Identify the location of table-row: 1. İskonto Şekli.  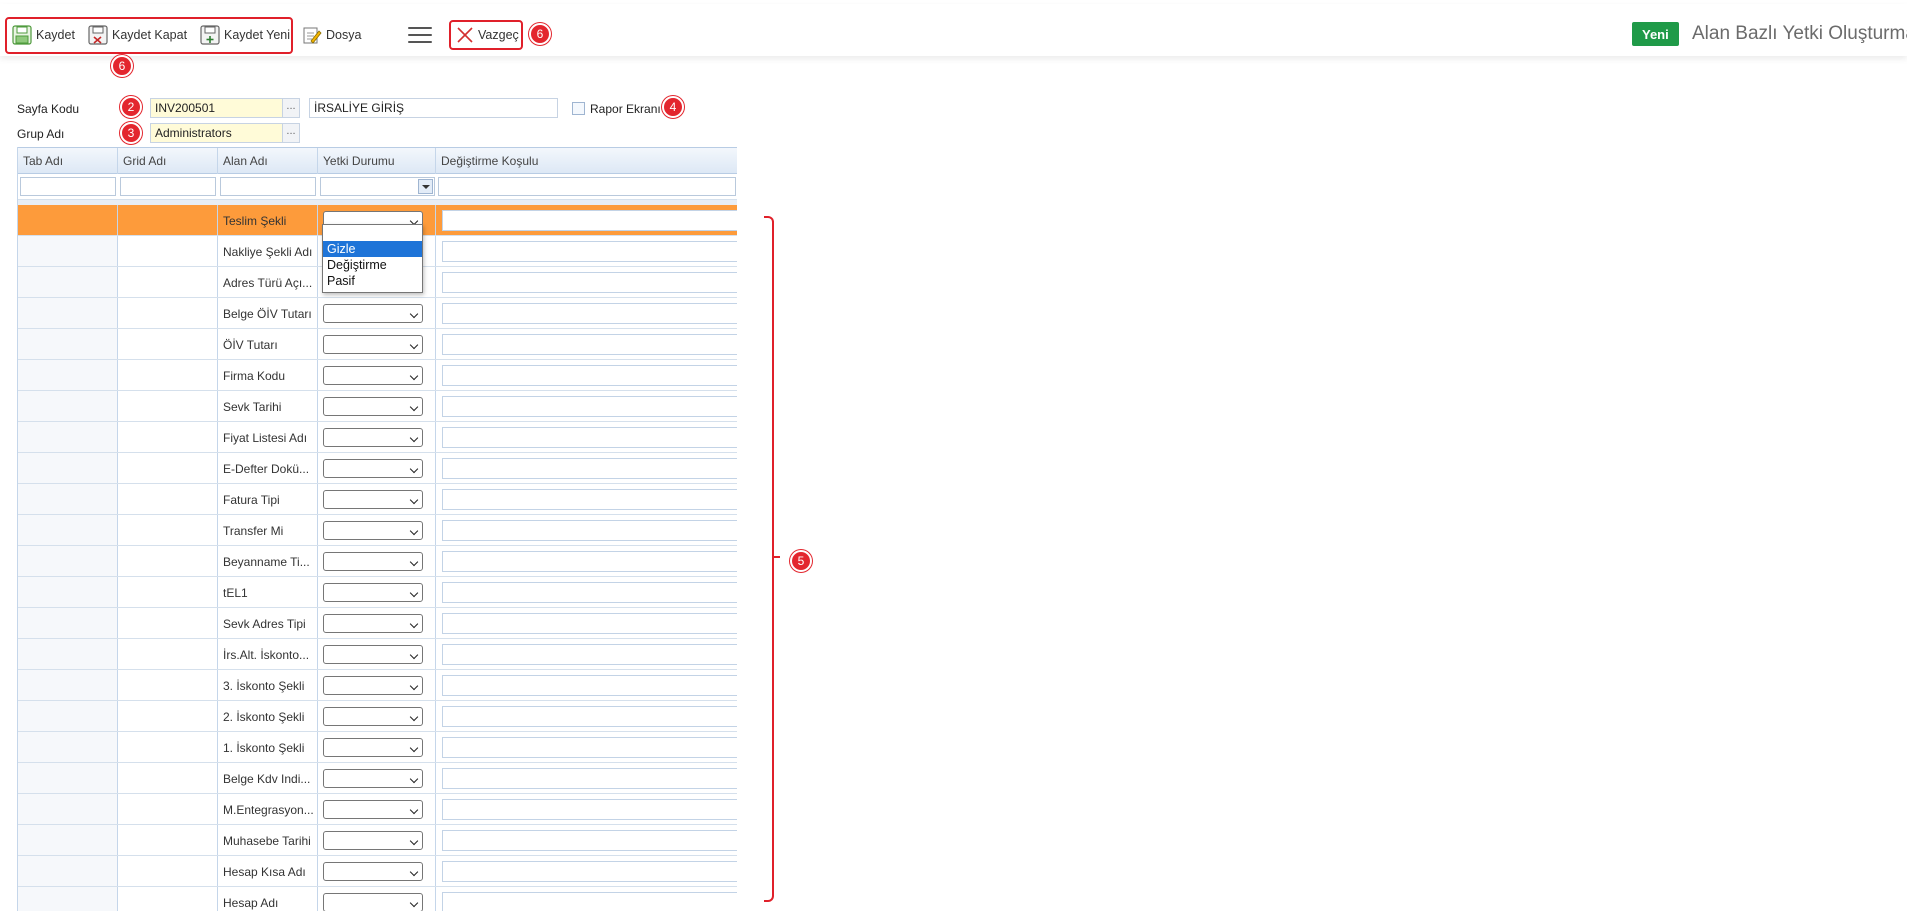
(377, 747).